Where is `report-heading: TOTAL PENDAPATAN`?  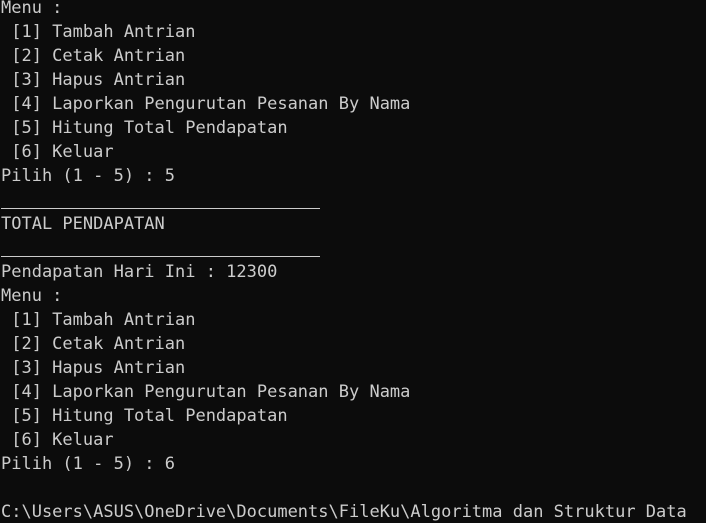
report-heading: TOTAL PENDAPATAN is located at coordinates (83, 224).